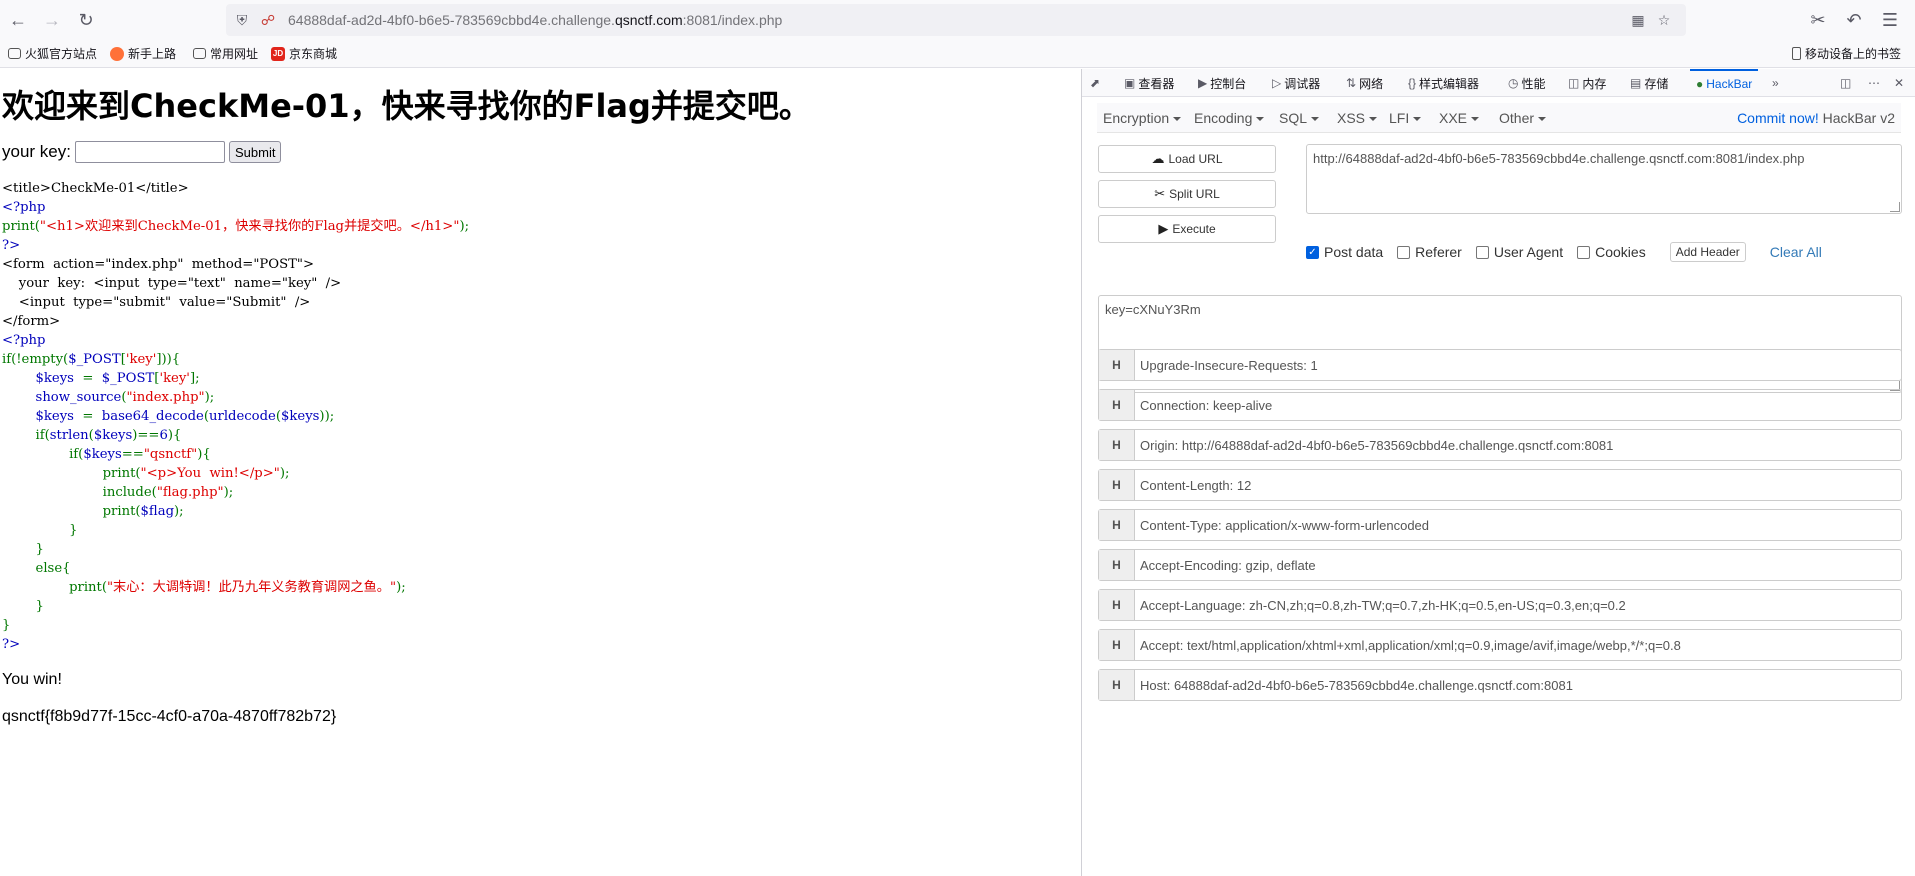 Image resolution: width=1915 pixels, height=876 pixels. Describe the element at coordinates (1149, 83) in the screenshot. I see `tab-inspector: ▣ 查看器` at that location.